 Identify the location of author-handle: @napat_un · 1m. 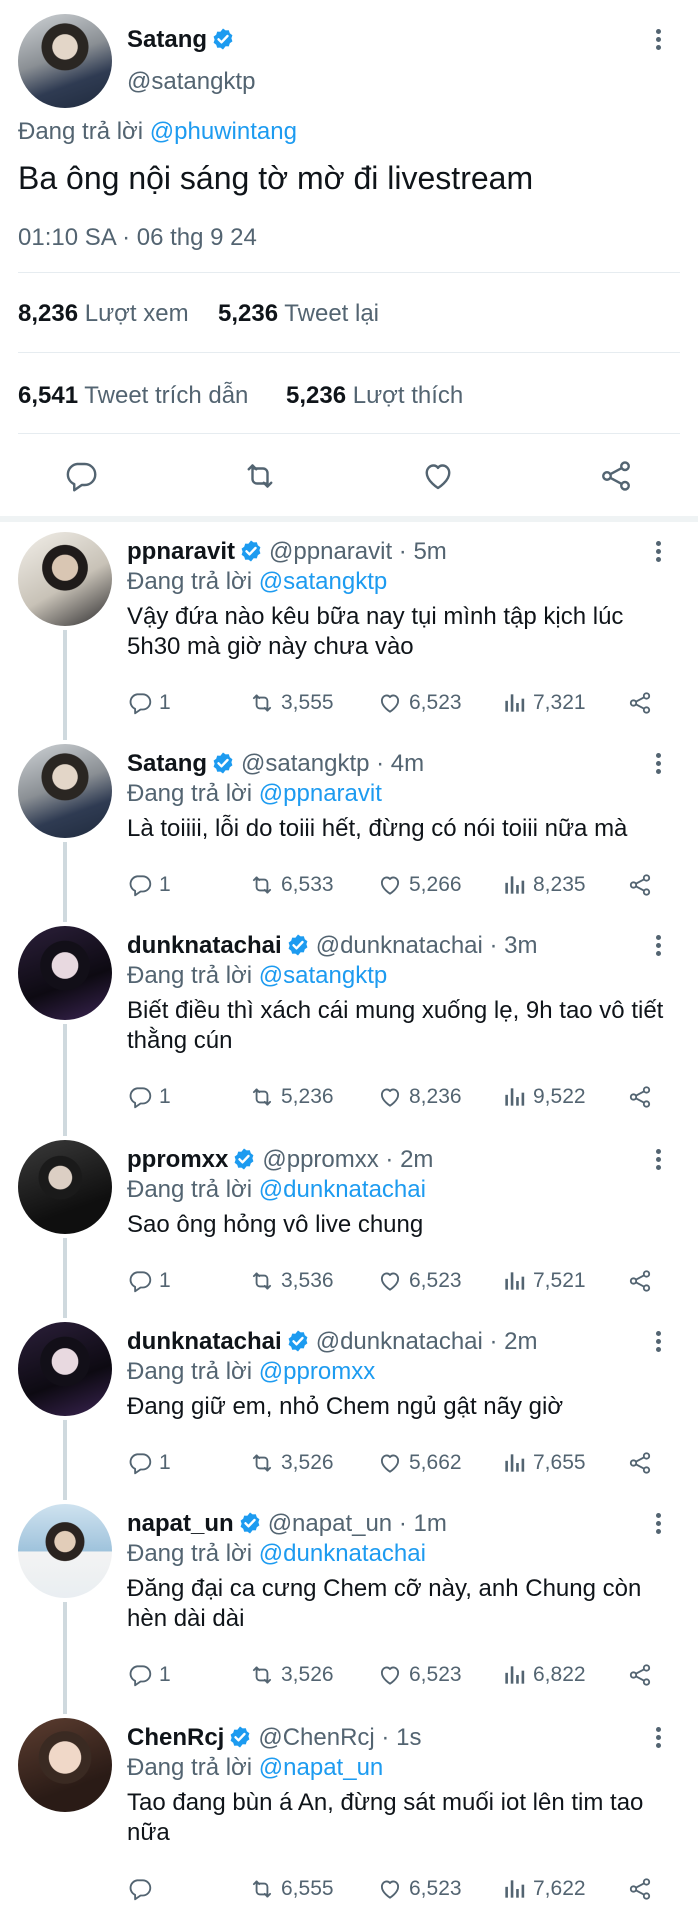
(357, 1523).